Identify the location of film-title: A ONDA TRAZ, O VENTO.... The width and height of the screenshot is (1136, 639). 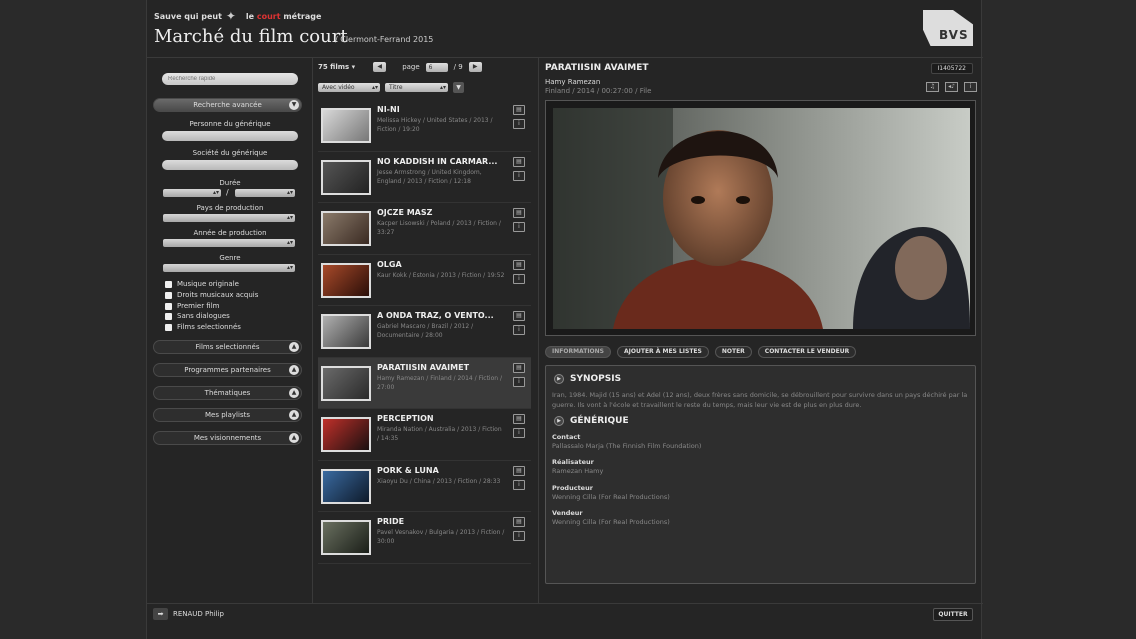
(435, 315).